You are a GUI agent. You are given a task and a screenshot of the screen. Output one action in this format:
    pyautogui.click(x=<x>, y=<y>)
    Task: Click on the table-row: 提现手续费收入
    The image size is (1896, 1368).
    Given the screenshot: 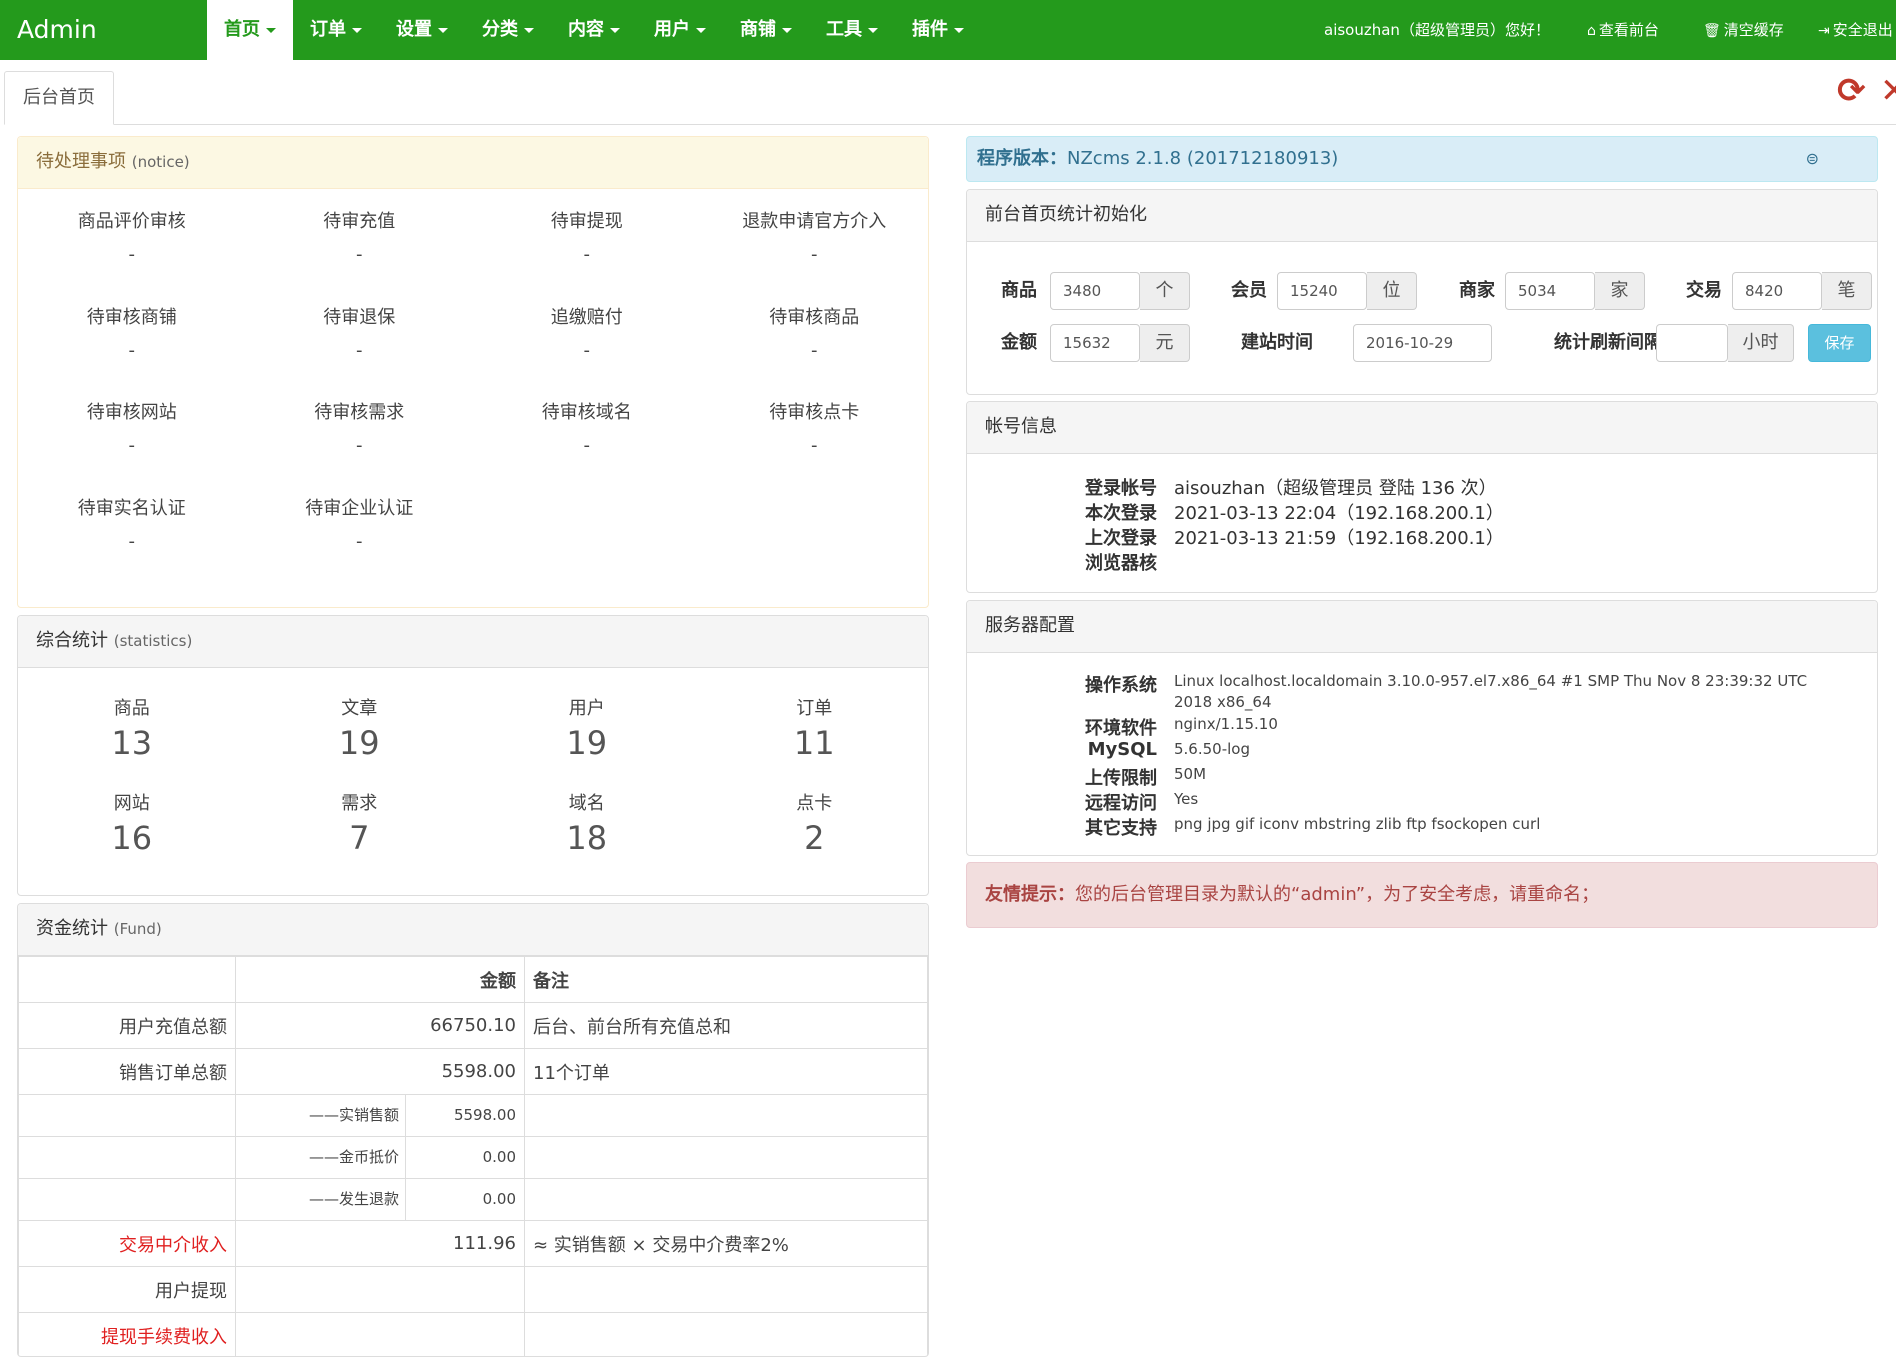 What is the action you would take?
    pyautogui.click(x=473, y=1334)
    